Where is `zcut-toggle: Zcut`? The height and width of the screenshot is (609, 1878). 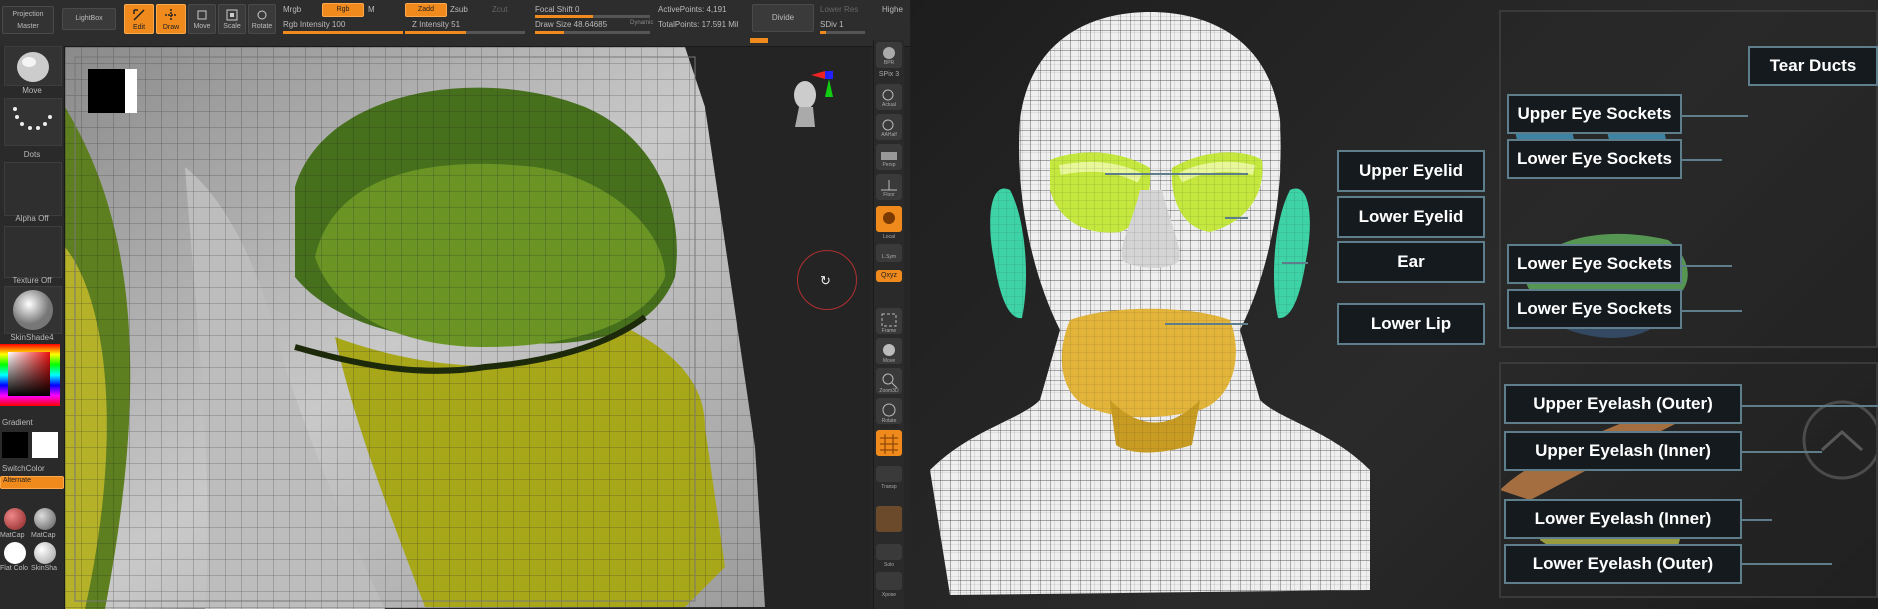 zcut-toggle: Zcut is located at coordinates (500, 9).